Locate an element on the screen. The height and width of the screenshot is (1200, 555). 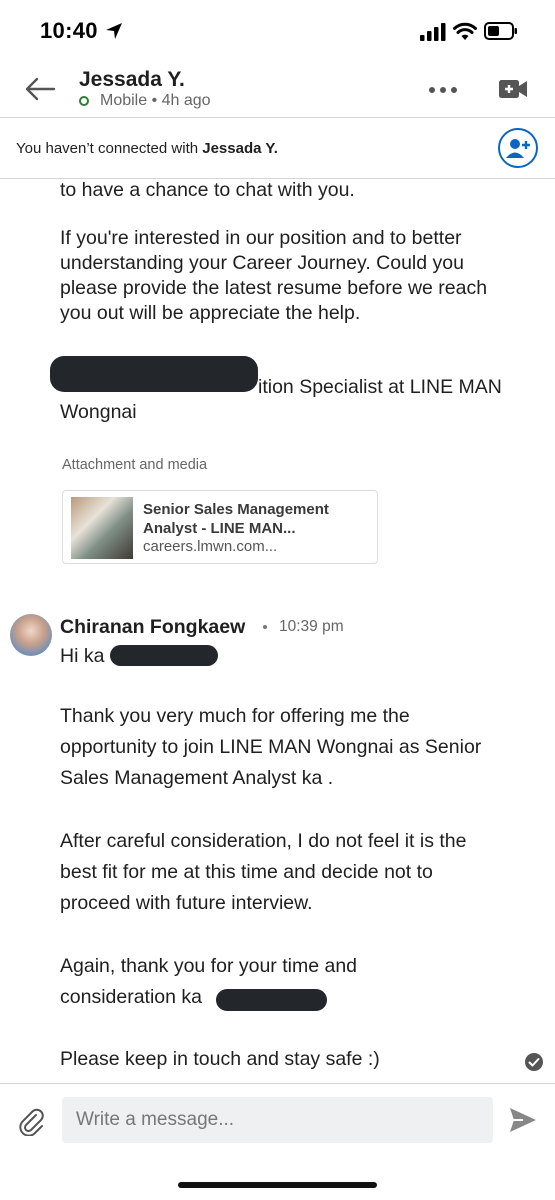
video-call-icon is located at coordinates (513, 89).